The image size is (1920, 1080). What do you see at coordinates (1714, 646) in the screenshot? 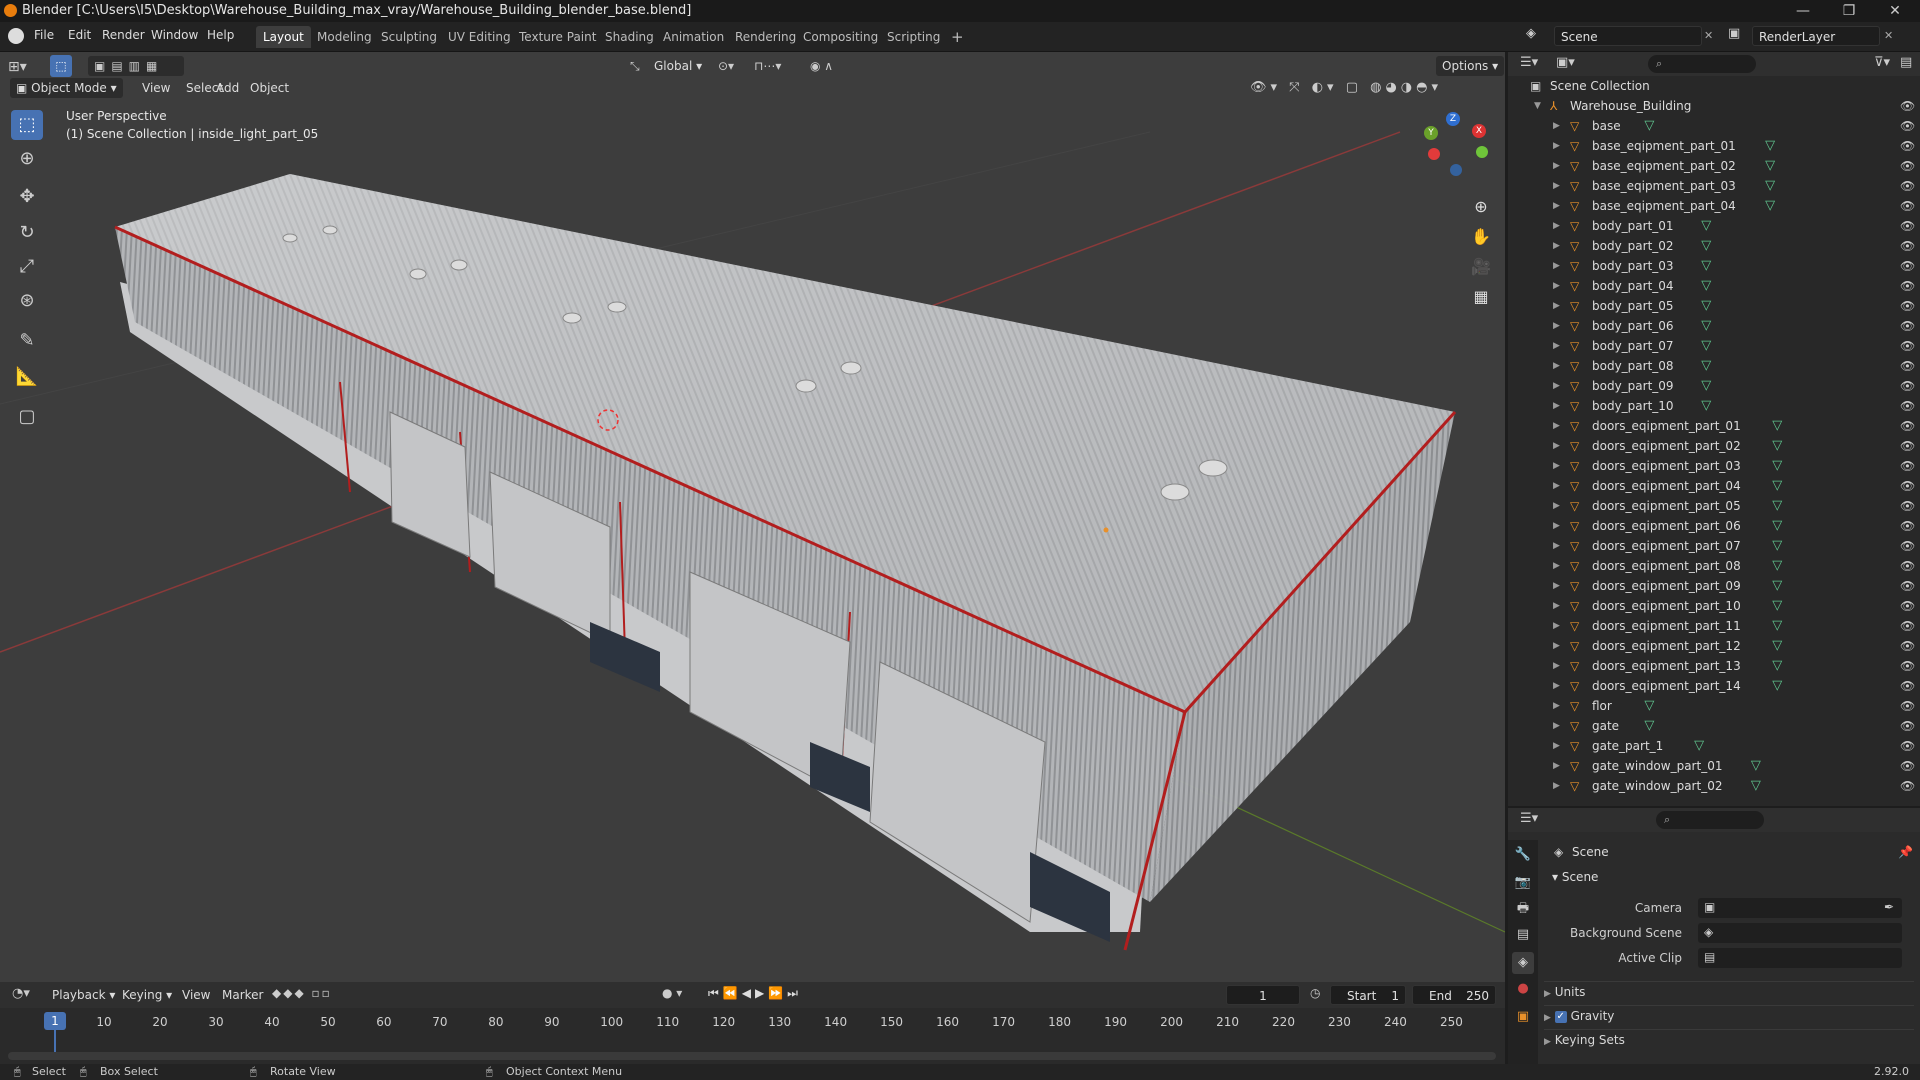
I see `outliner-item-doors-eqipment-part-12: ▶ ▽ doors_eqipment_part_12 ▽ 👁` at bounding box center [1714, 646].